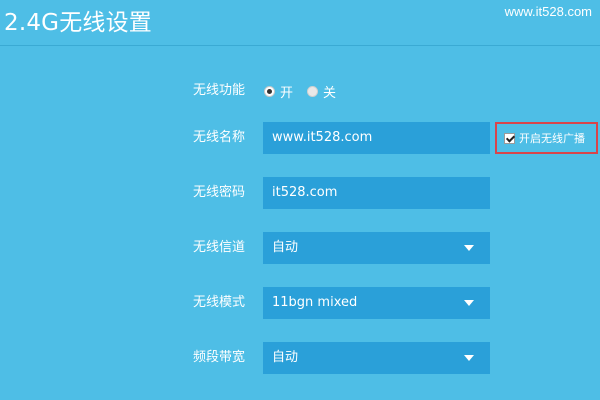  I want to click on title-divider, so click(300, 45).